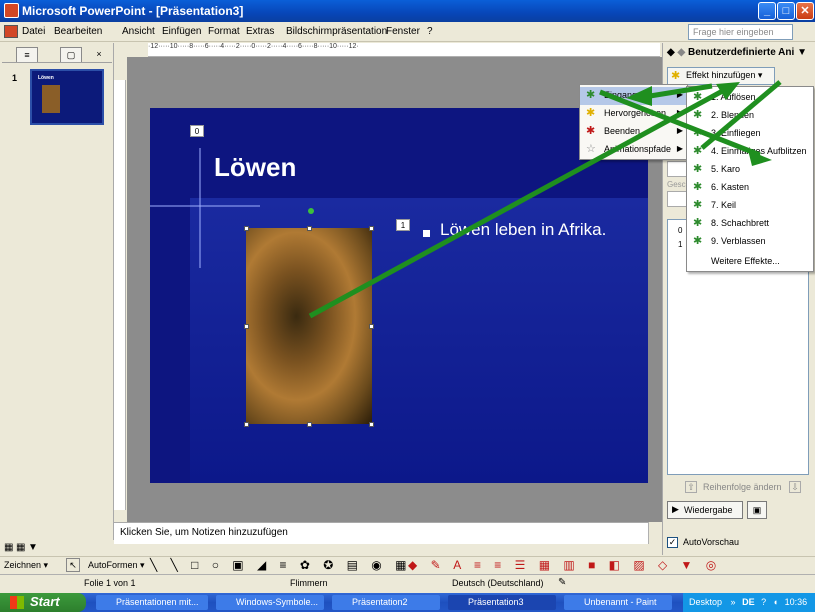 The width and height of the screenshot is (815, 612). I want to click on list-item: 0, so click(680, 230).